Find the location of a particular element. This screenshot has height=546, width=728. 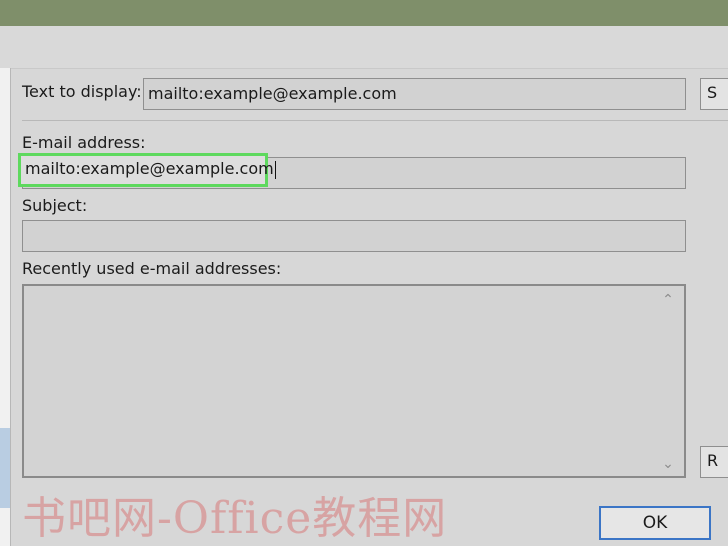

email-highlight-box: mailto:example@example.com is located at coordinates (147, 170).